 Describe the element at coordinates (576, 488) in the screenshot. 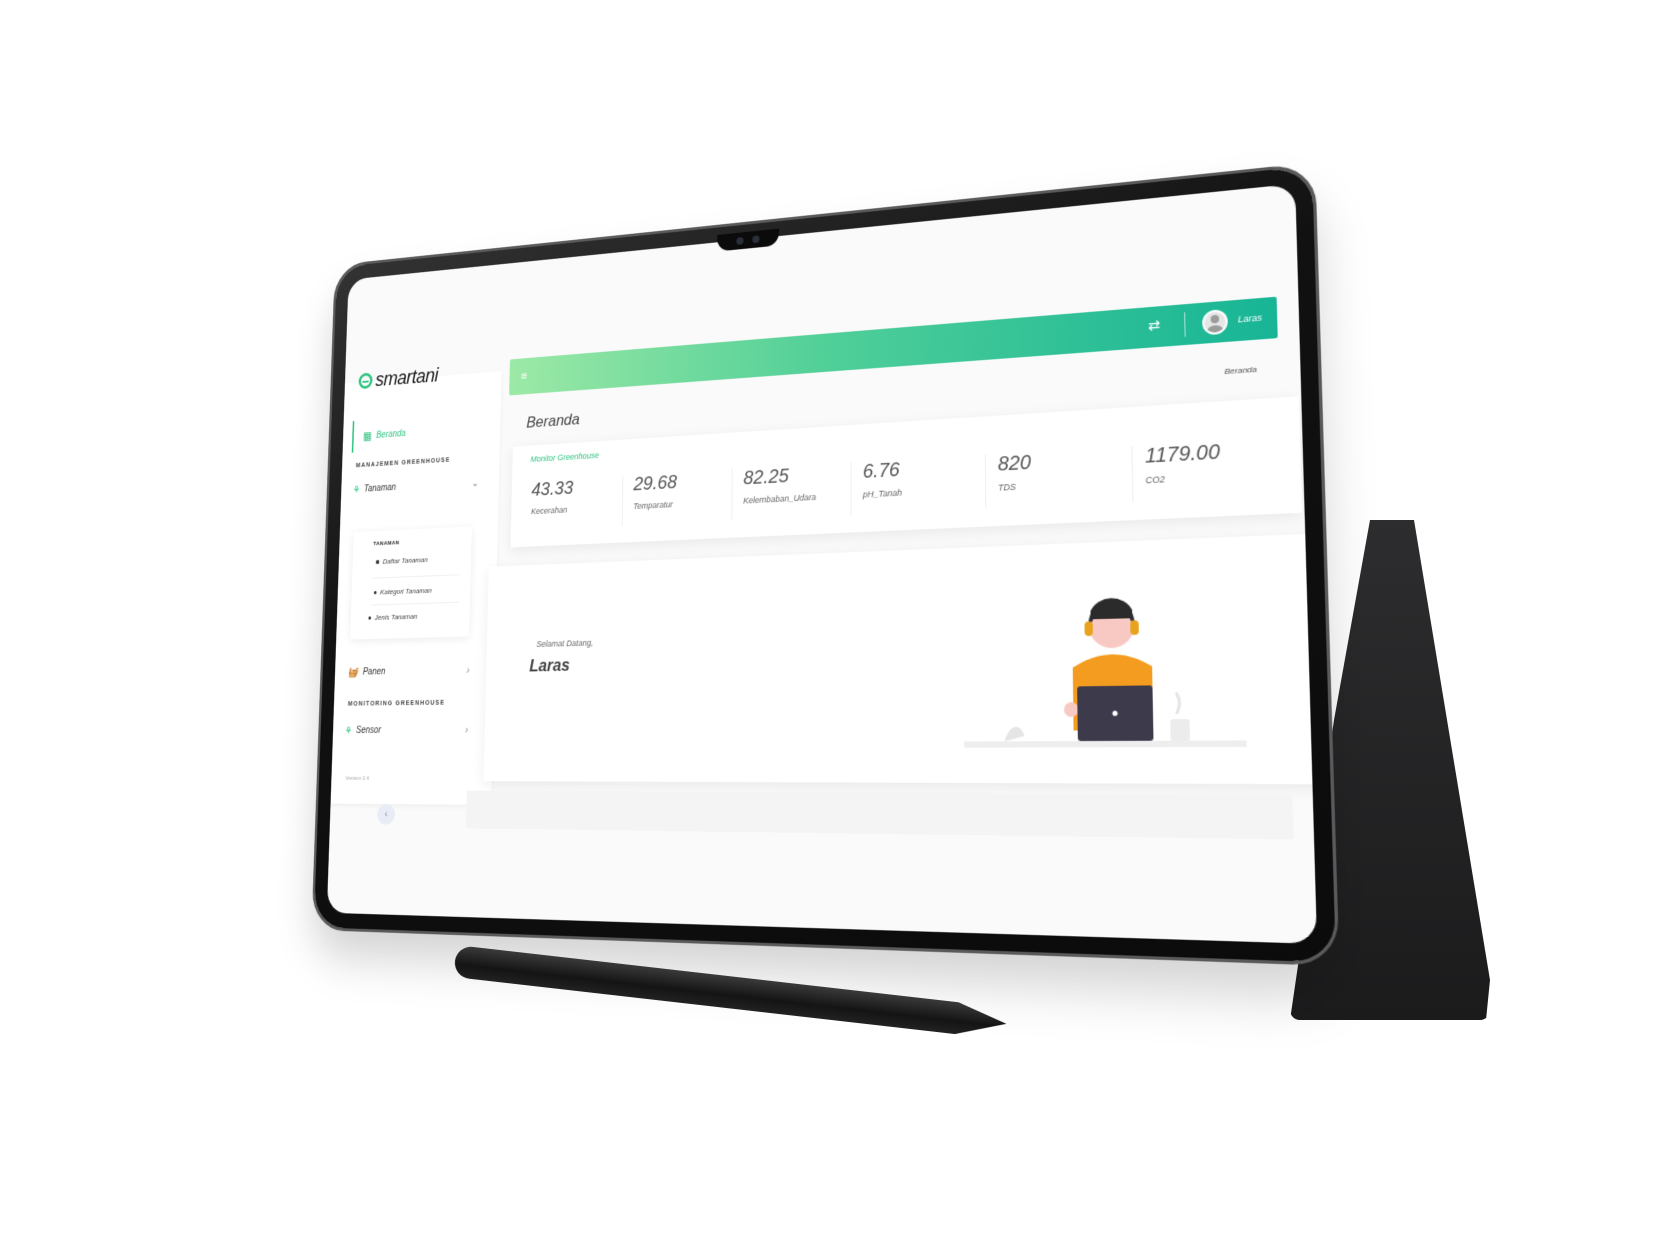

I see `metric-value: 43.33` at that location.